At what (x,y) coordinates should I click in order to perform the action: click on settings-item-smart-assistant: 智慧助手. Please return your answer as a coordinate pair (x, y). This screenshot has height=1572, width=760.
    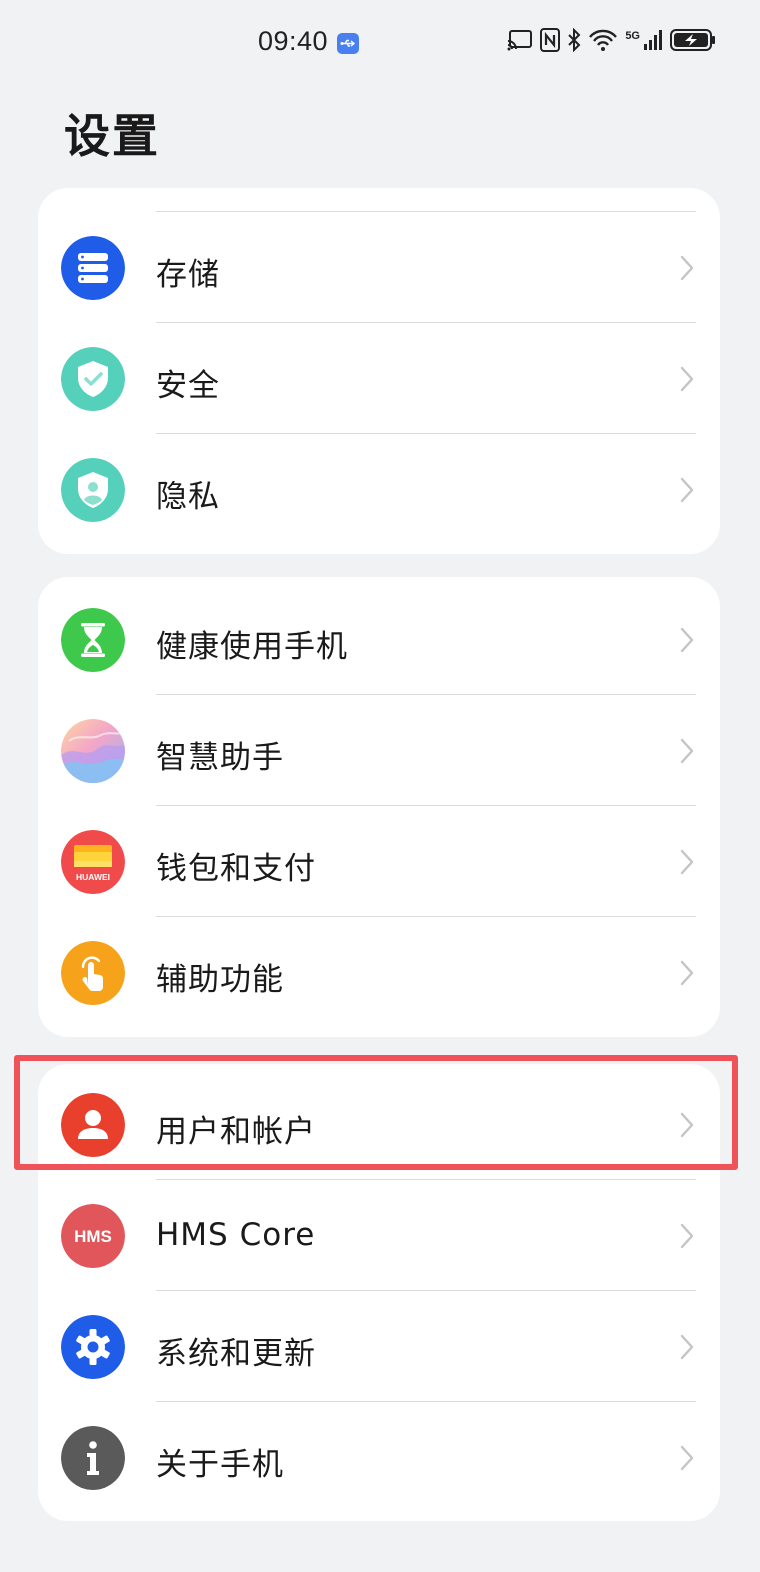
    Looking at the image, I should click on (379, 750).